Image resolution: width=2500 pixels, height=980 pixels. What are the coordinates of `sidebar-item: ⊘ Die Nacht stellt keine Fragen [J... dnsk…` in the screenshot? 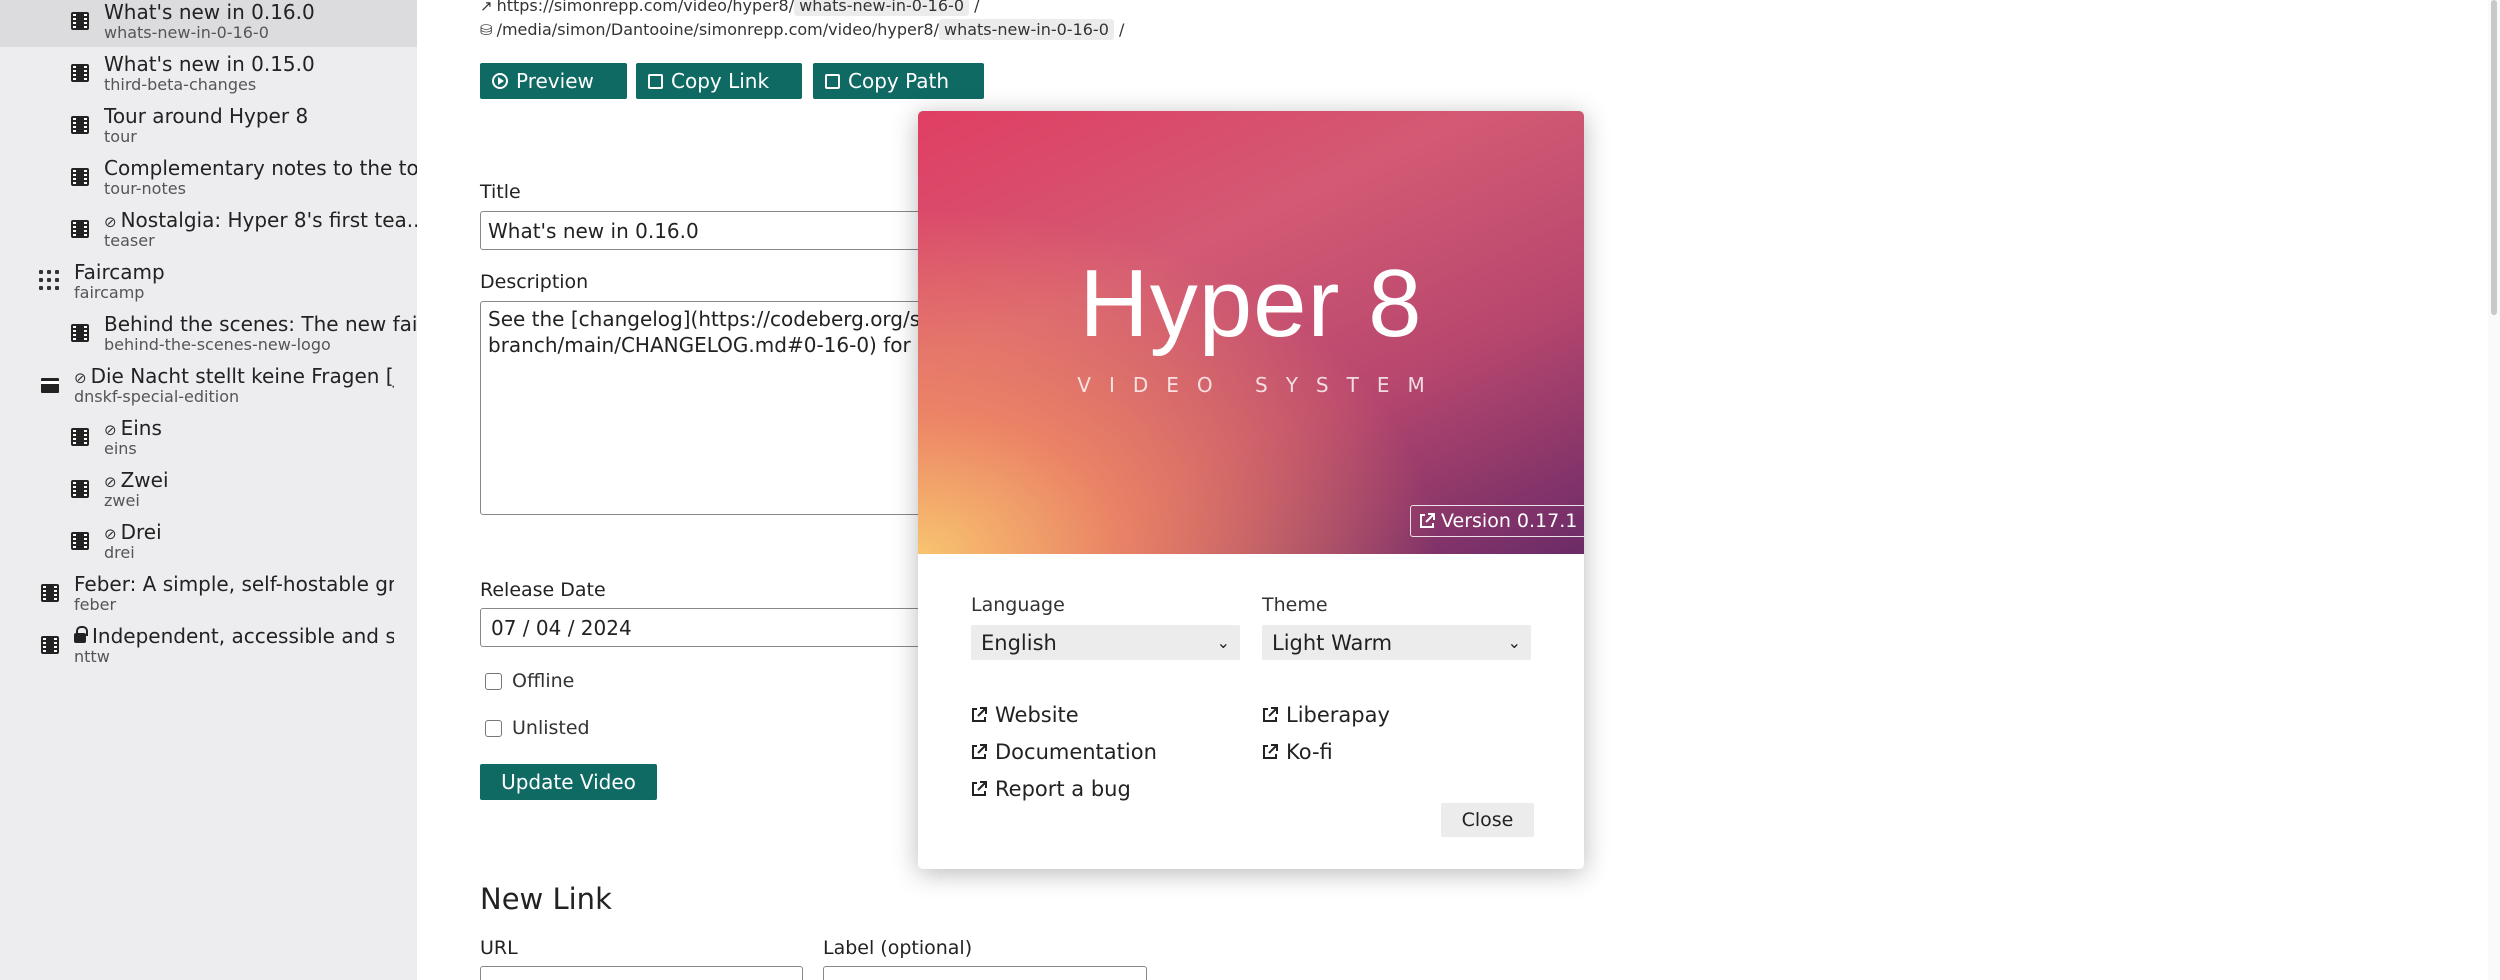 It's located at (208, 385).